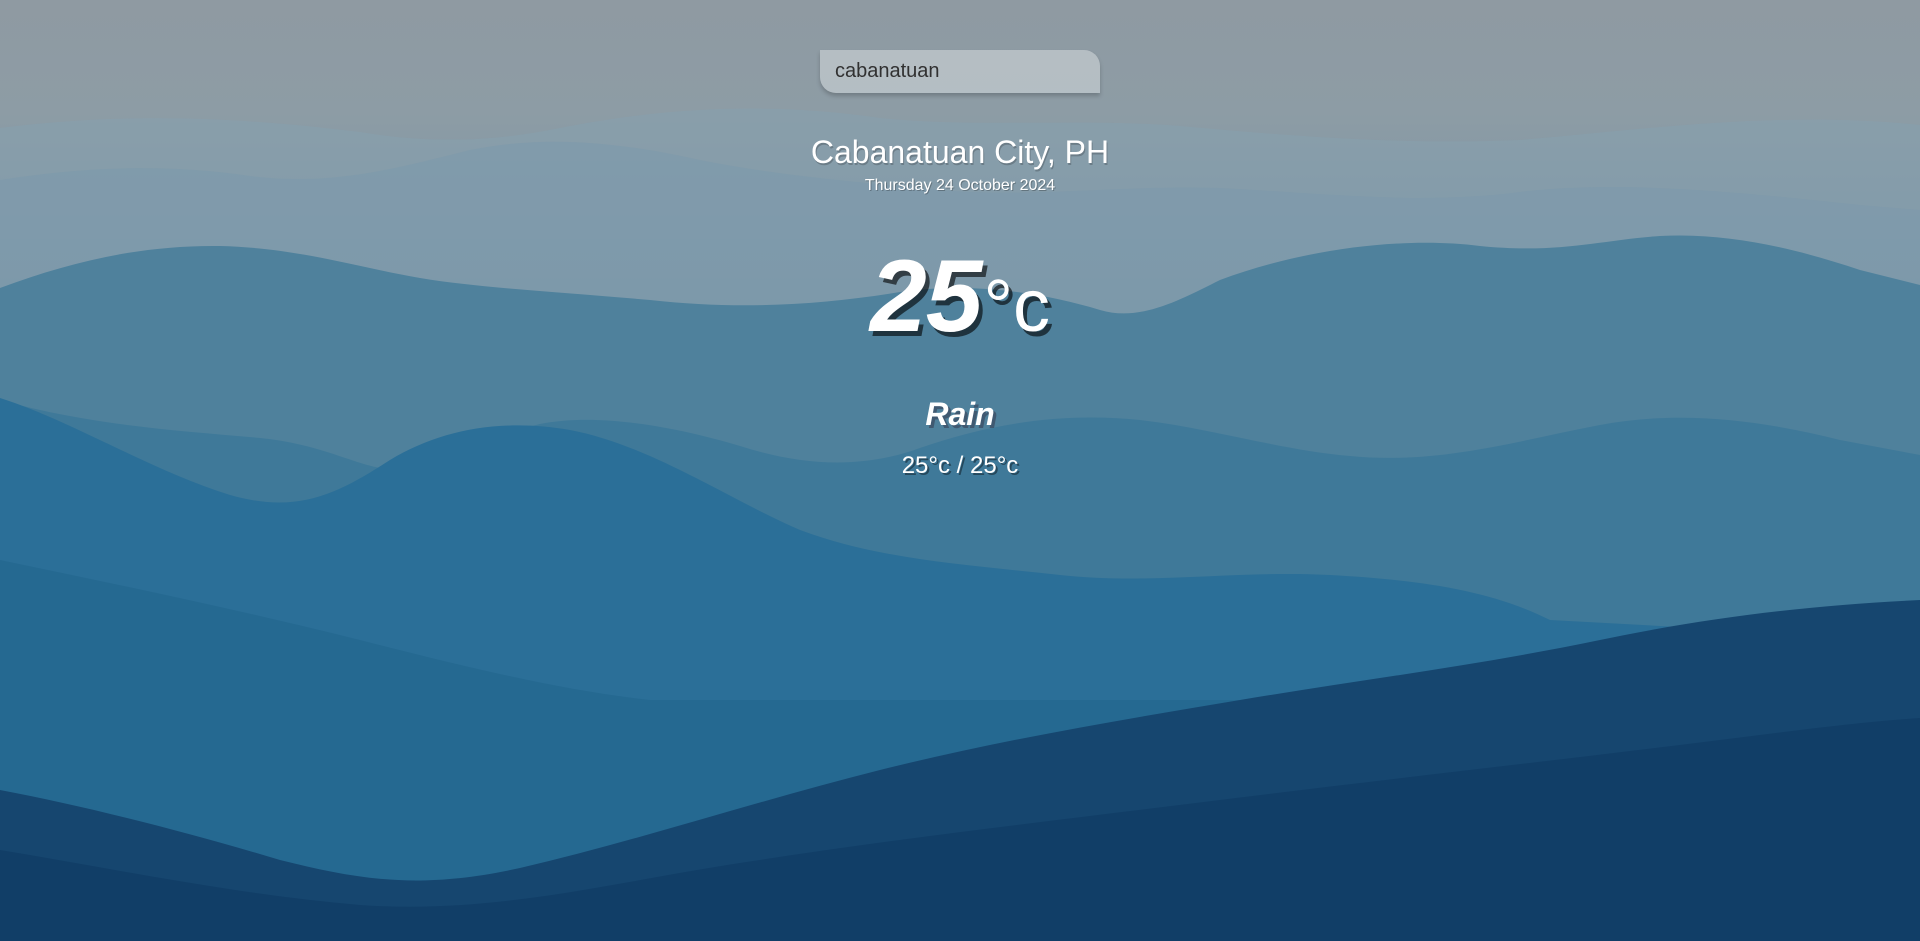  Describe the element at coordinates (925, 296) in the screenshot. I see `temperature-value: 25` at that location.